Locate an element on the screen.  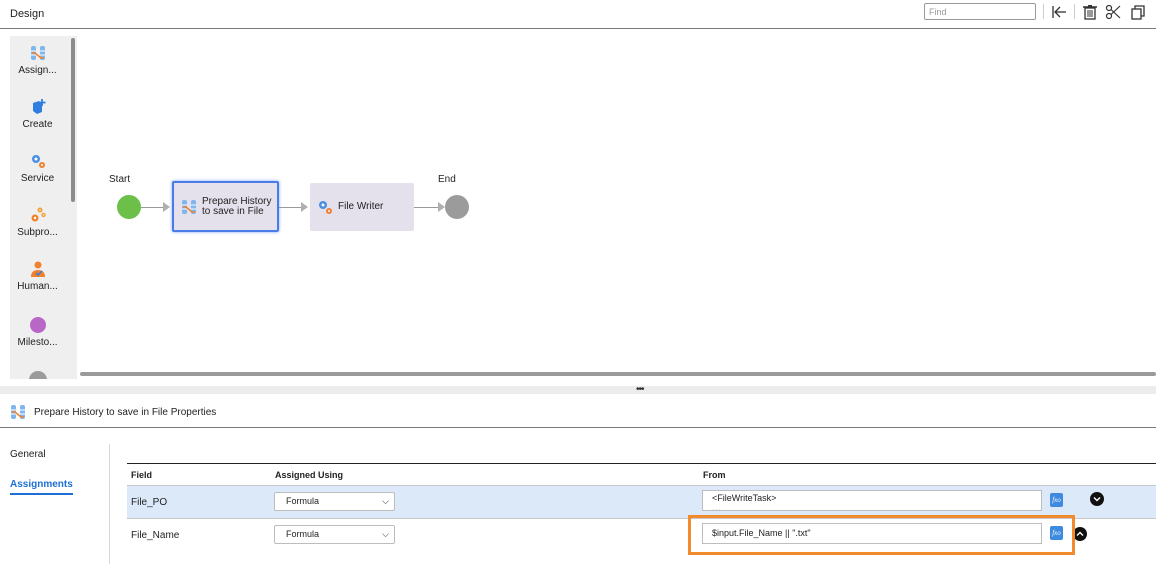
start-node is located at coordinates (129, 207).